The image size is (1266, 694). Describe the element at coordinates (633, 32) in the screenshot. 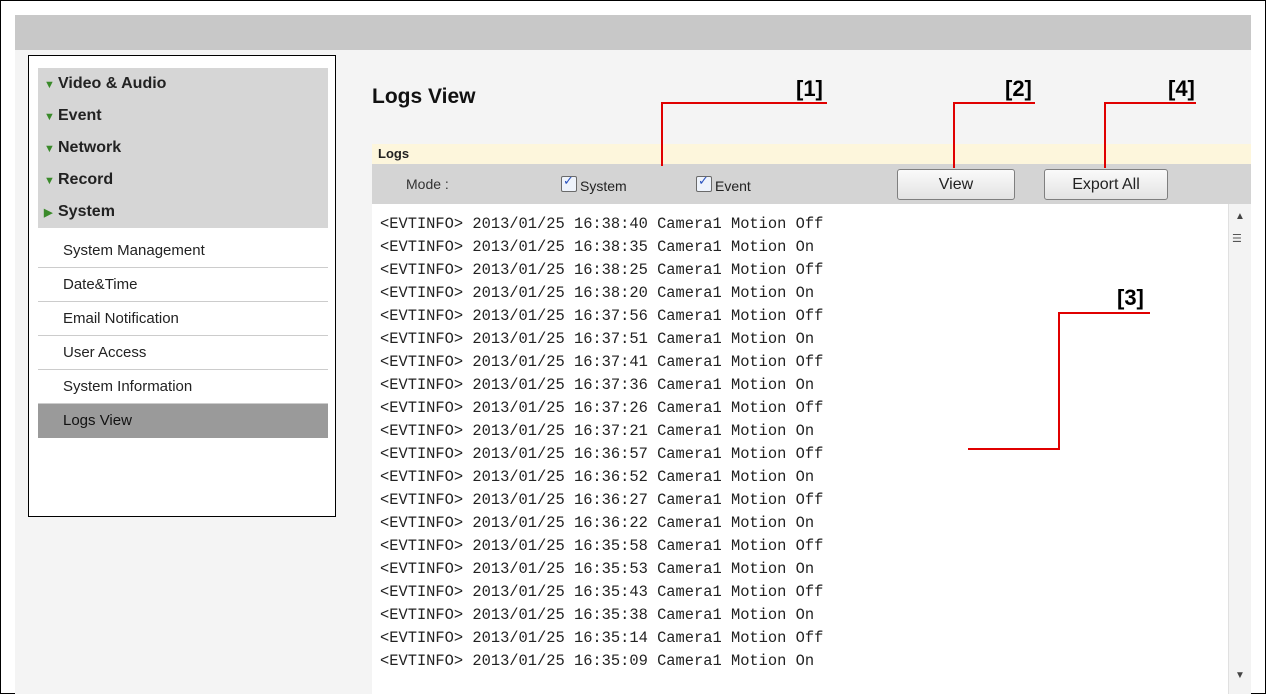

I see `top-bar` at that location.